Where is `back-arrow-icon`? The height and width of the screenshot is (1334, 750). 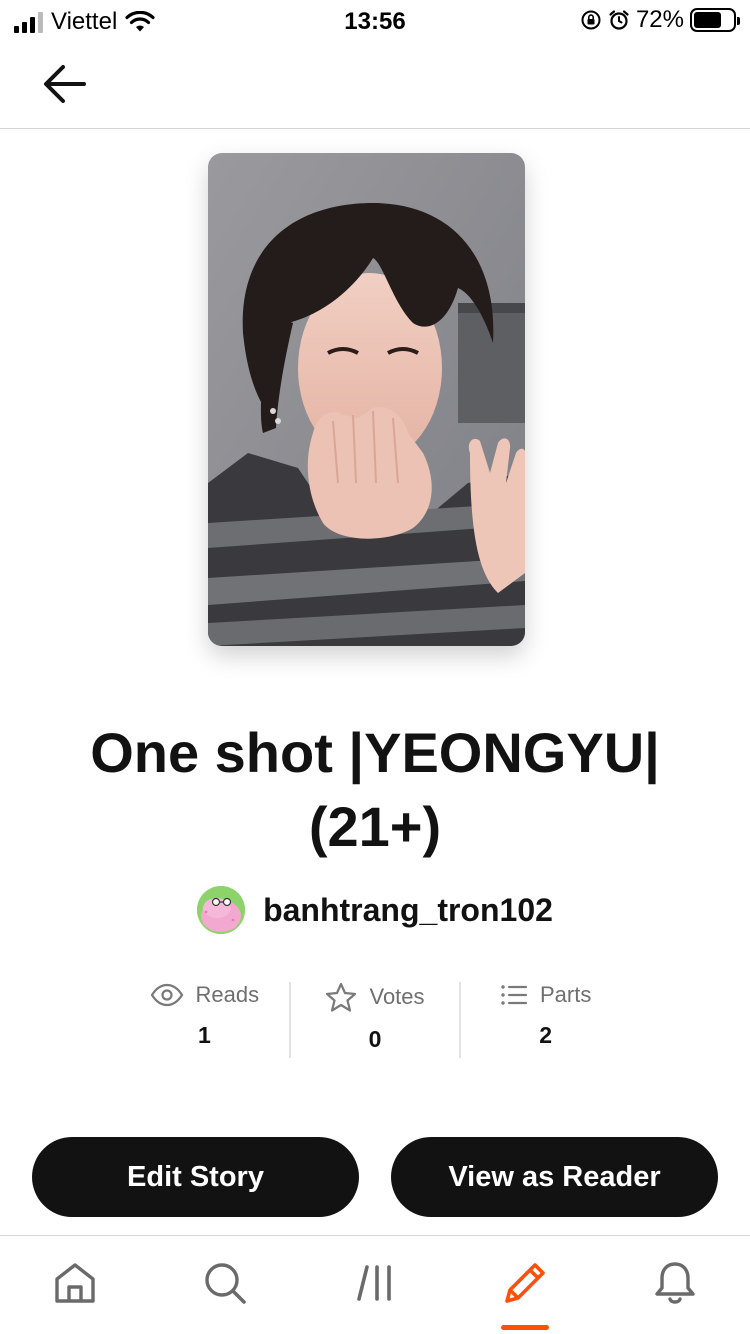 back-arrow-icon is located at coordinates (65, 84).